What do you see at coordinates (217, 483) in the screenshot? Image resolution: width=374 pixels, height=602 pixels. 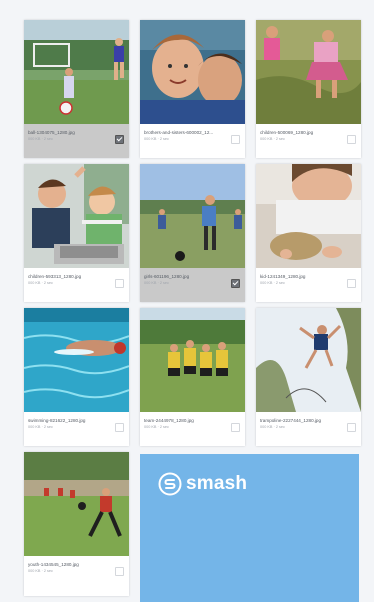 I see `smash-brand-text: smash` at bounding box center [217, 483].